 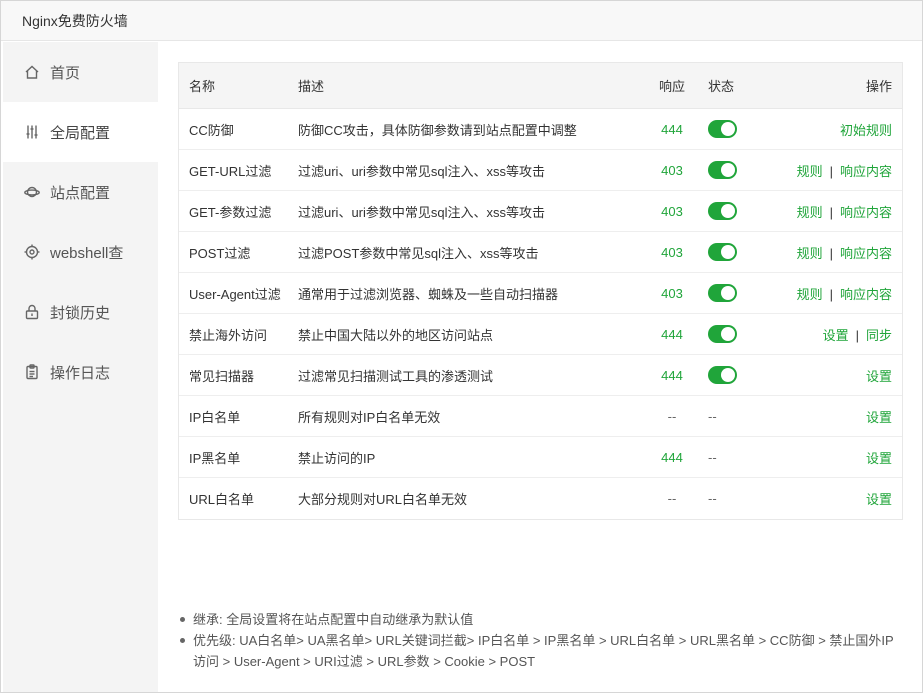 What do you see at coordinates (32, 72) in the screenshot?
I see `home-icon` at bounding box center [32, 72].